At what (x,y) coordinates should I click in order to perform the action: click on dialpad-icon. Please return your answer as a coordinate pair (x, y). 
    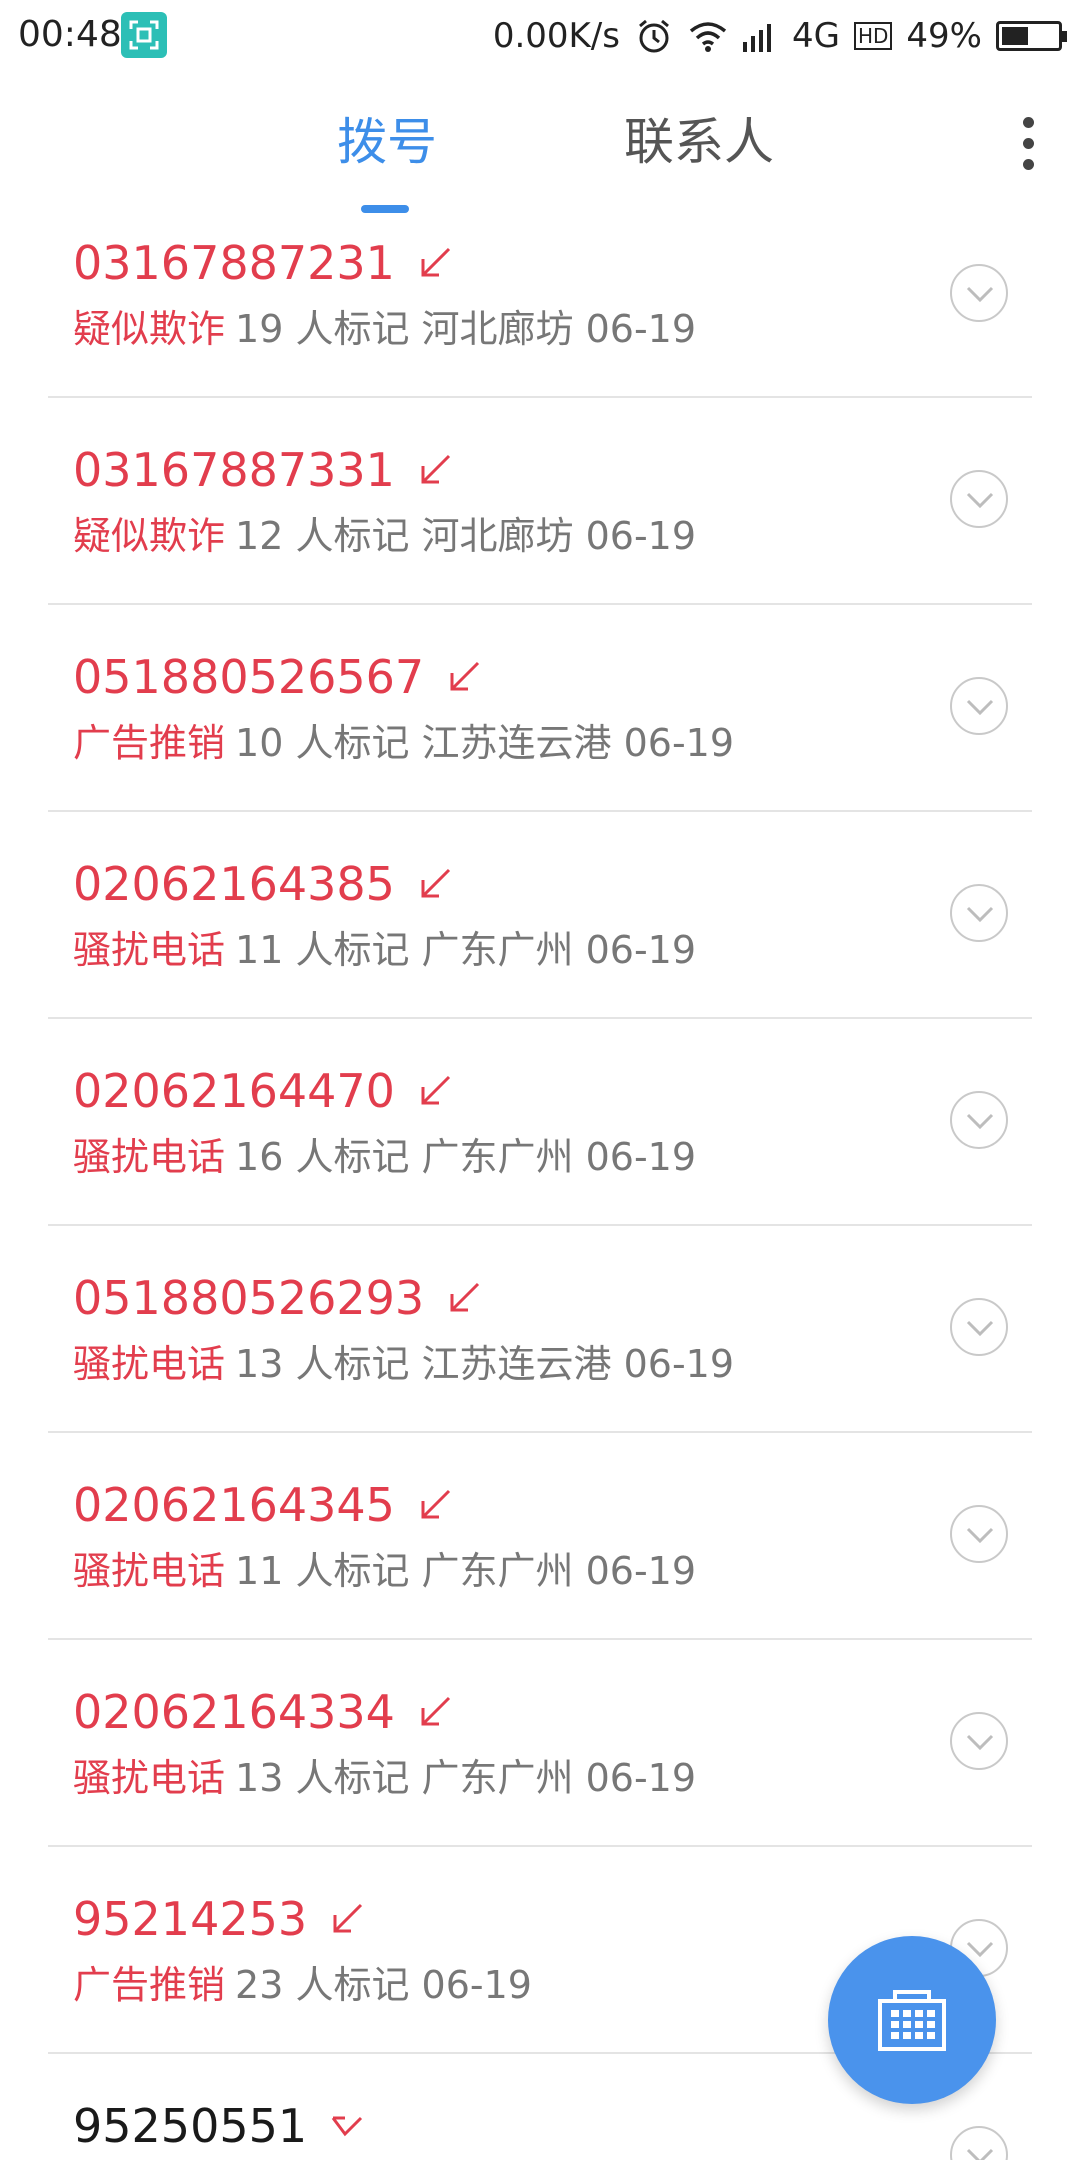
    Looking at the image, I should click on (912, 2020).